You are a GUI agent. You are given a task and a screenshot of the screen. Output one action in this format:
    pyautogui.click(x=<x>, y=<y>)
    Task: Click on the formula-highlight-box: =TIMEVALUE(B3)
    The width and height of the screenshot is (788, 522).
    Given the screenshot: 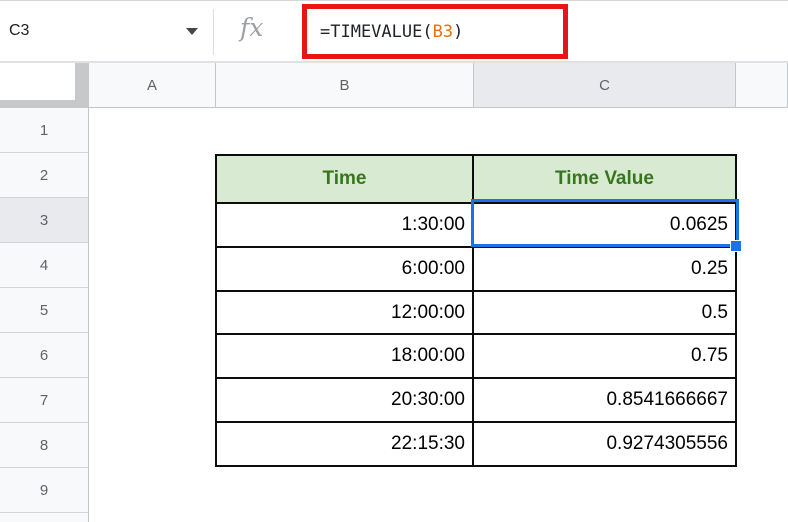 What is the action you would take?
    pyautogui.click(x=435, y=31)
    